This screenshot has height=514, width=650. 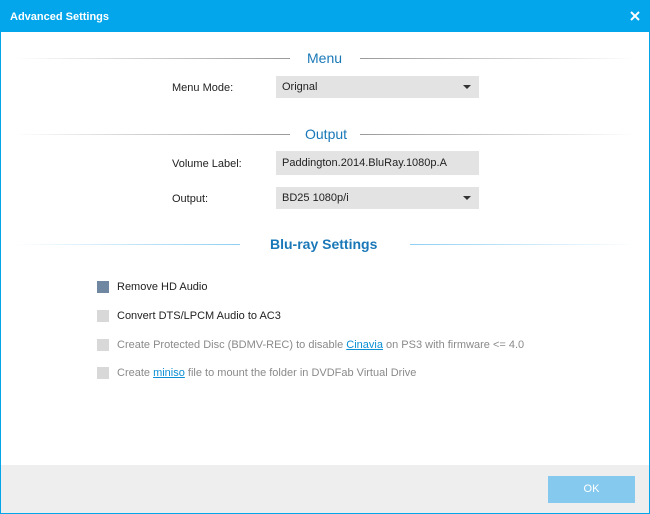 What do you see at coordinates (325, 16) in the screenshot?
I see `title-bar: Advanced Settings` at bounding box center [325, 16].